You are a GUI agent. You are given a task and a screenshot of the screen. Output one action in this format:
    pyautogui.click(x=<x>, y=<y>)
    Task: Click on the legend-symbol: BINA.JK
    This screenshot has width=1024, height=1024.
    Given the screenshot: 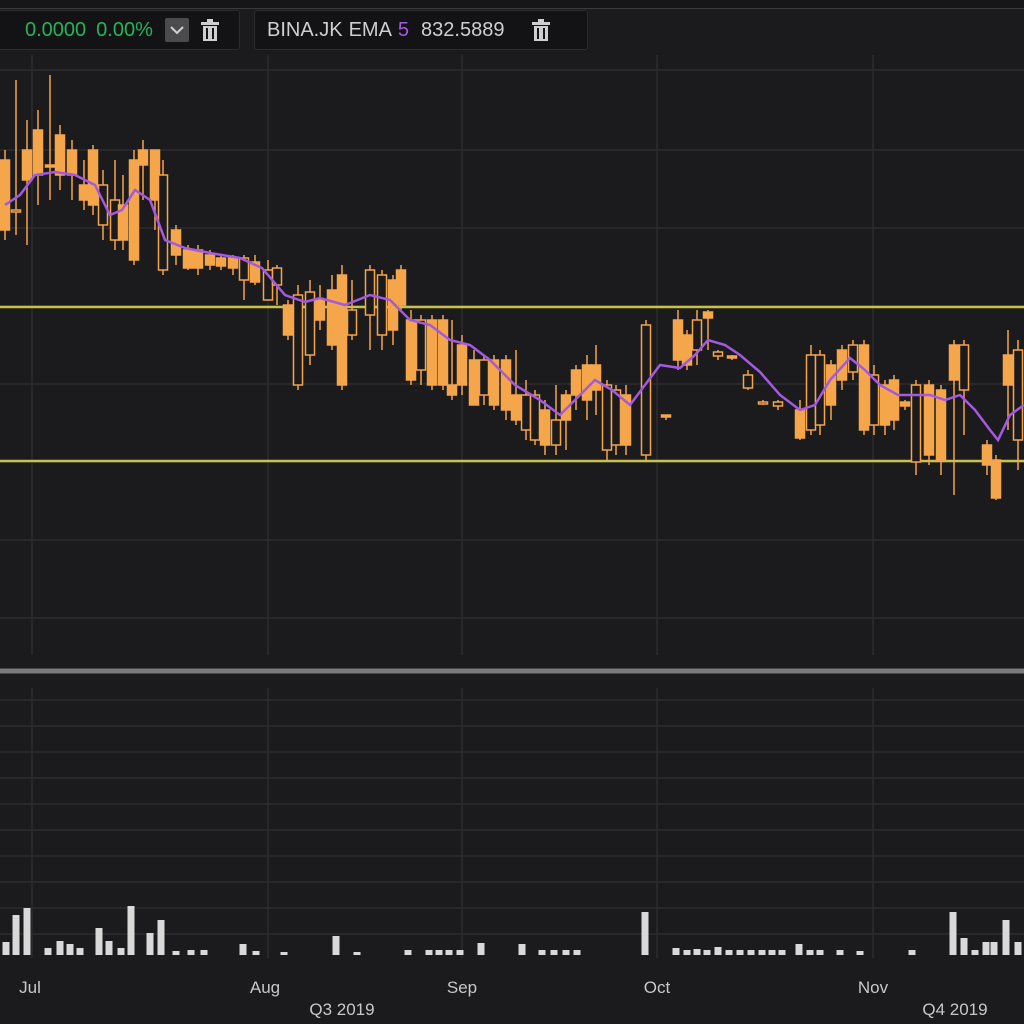 What is the action you would take?
    pyautogui.click(x=305, y=29)
    